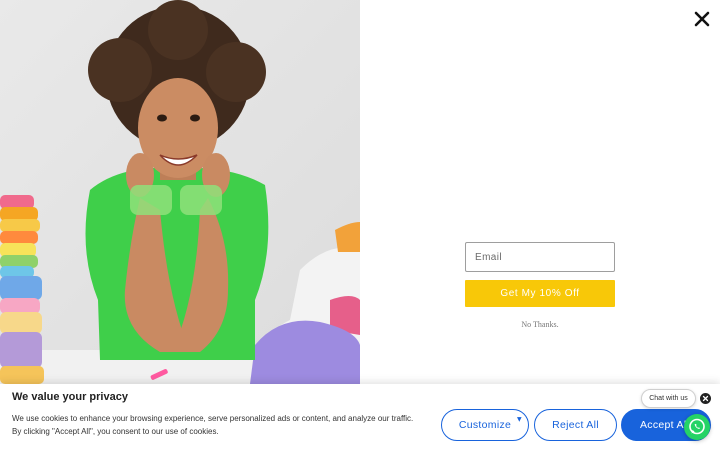  Describe the element at coordinates (575, 425) in the screenshot. I see `reject-all-button: Reject All` at that location.